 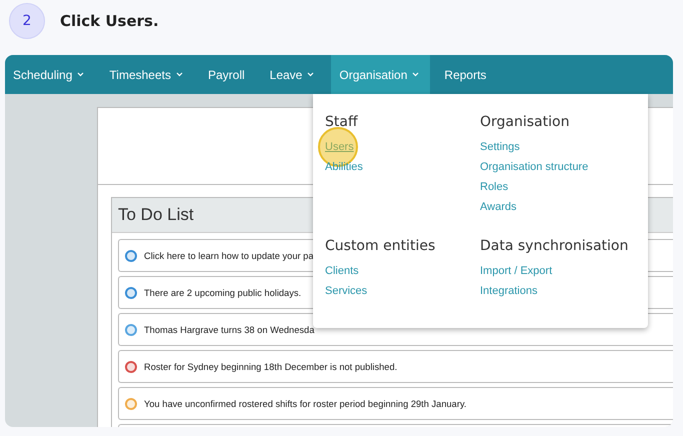 What do you see at coordinates (498, 207) in the screenshot?
I see `menu-link: Awards` at bounding box center [498, 207].